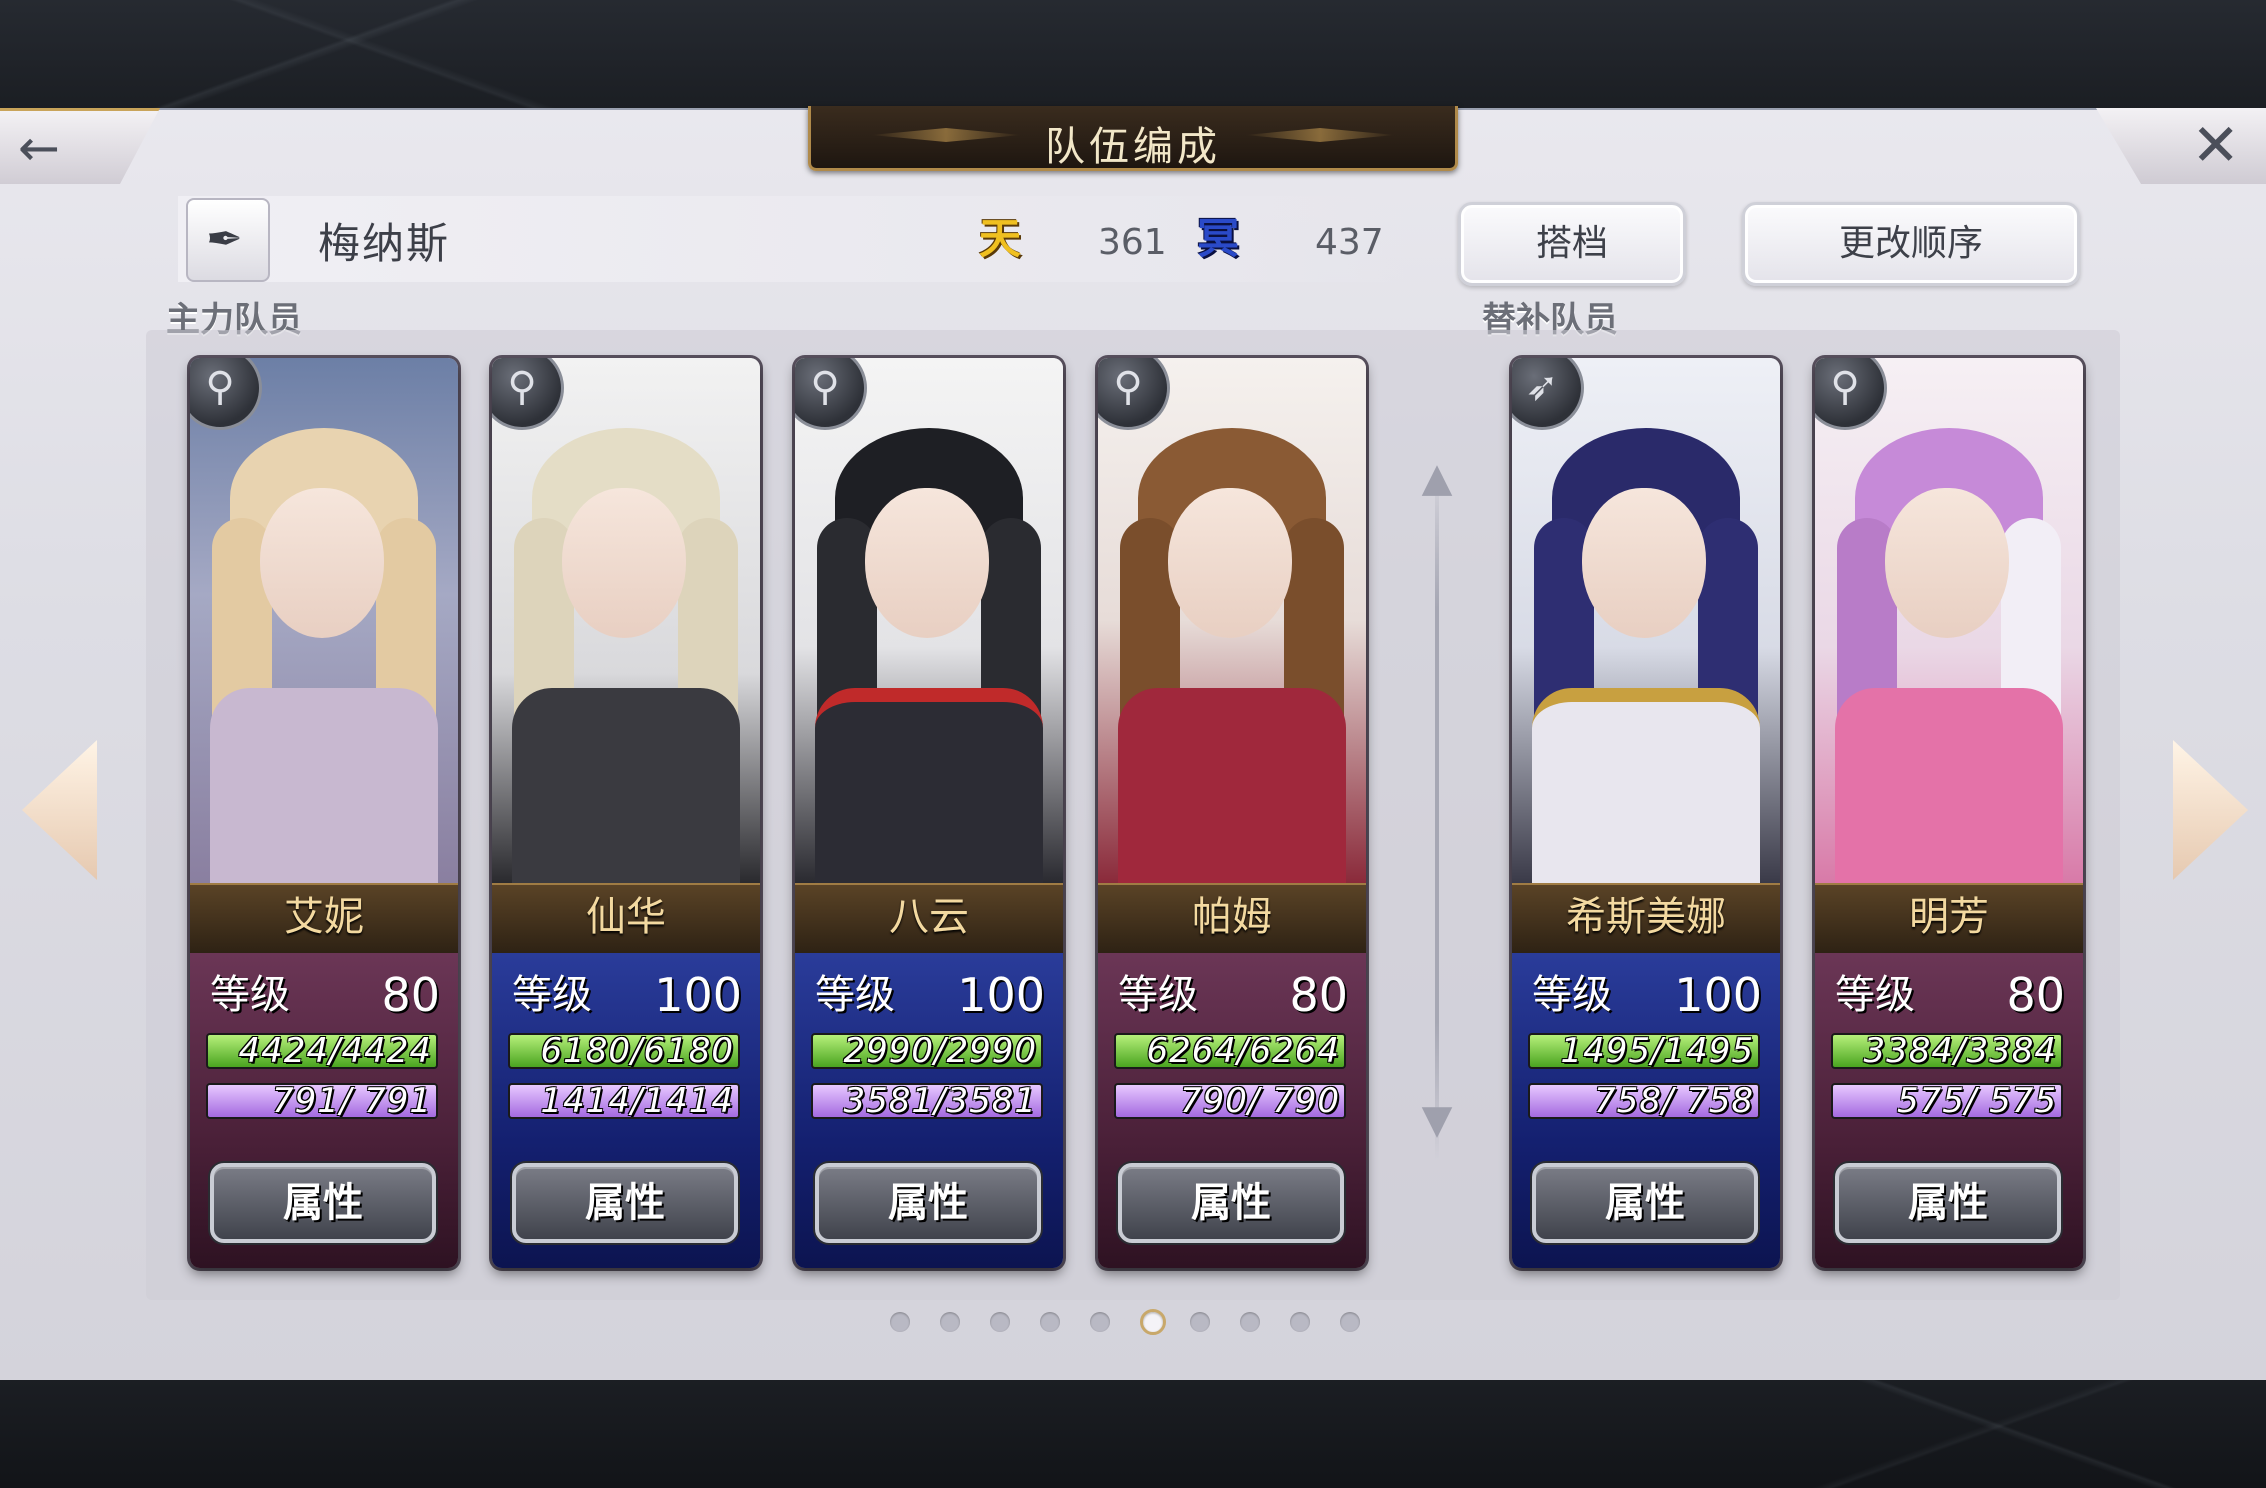 This screenshot has width=2266, height=1488. I want to click on stats-panel: 等级 100 2990/2990 3581/3581 属性, so click(929, 1110).